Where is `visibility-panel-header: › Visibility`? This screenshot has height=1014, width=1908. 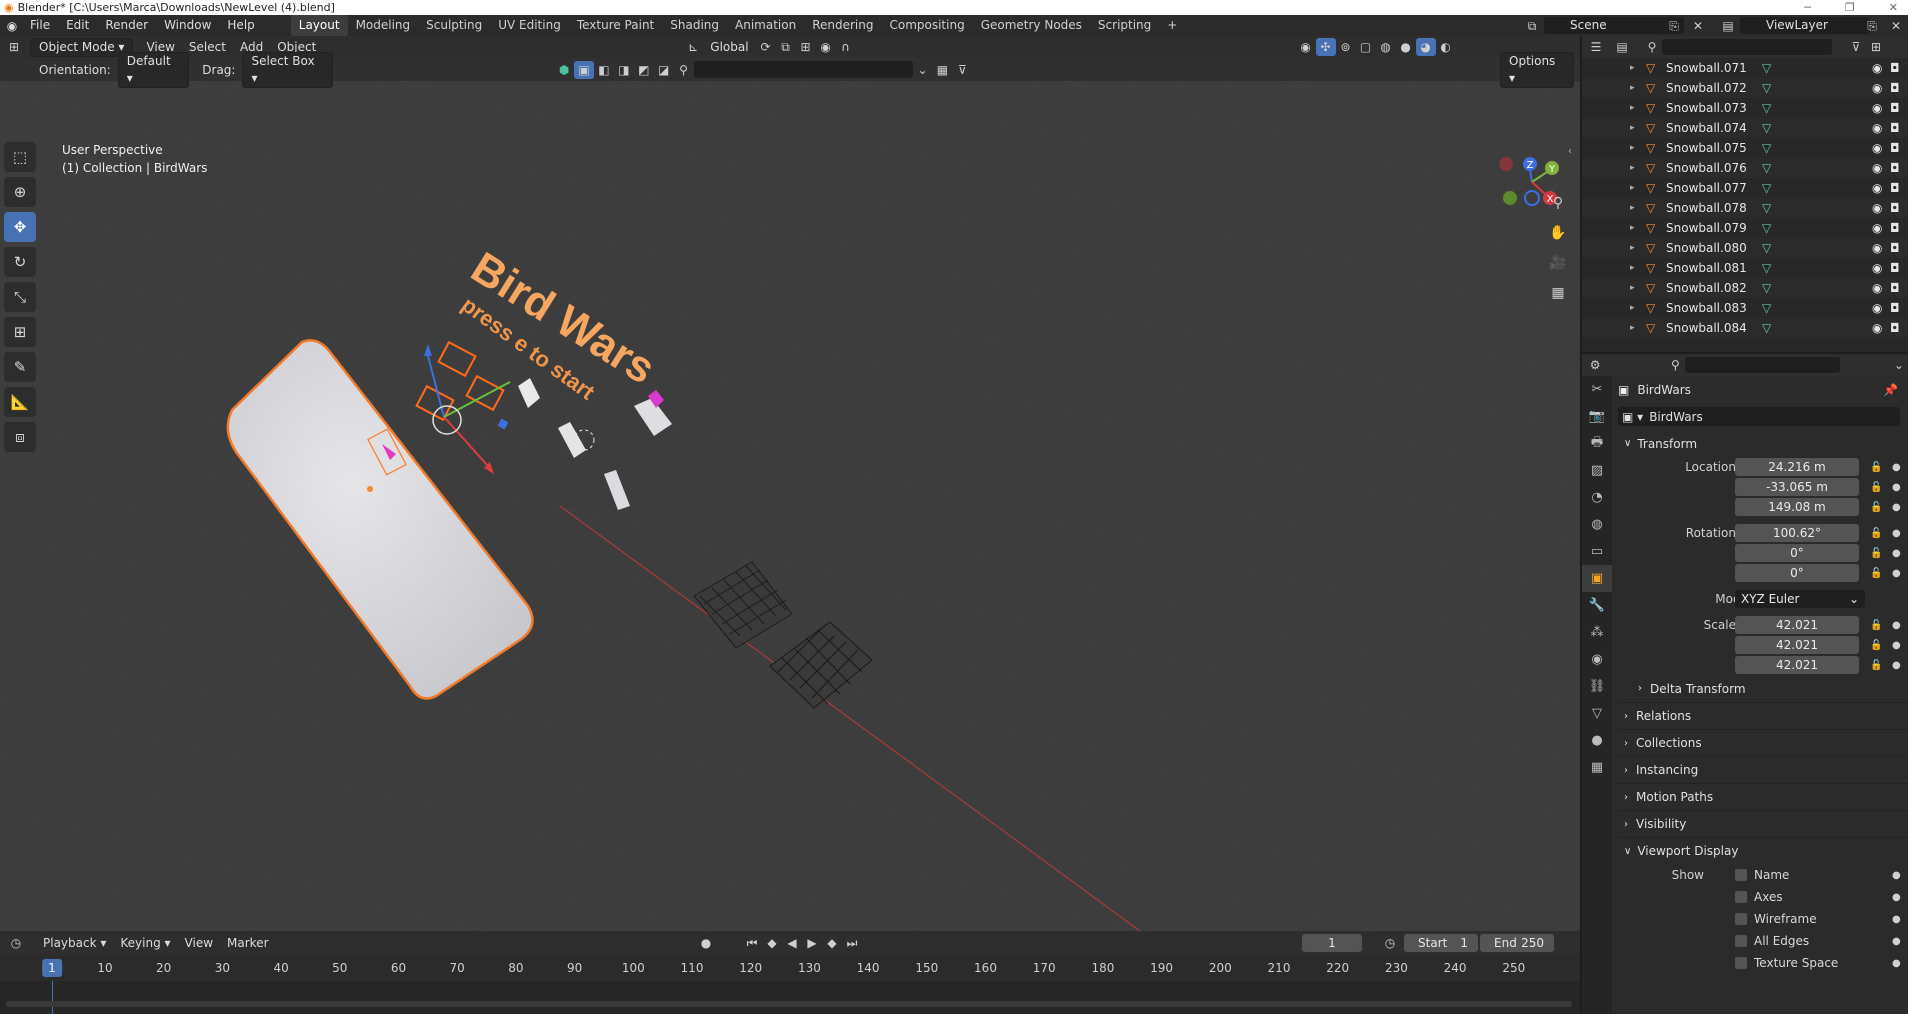
visibility-panel-header: › Visibility is located at coordinates (1763, 823).